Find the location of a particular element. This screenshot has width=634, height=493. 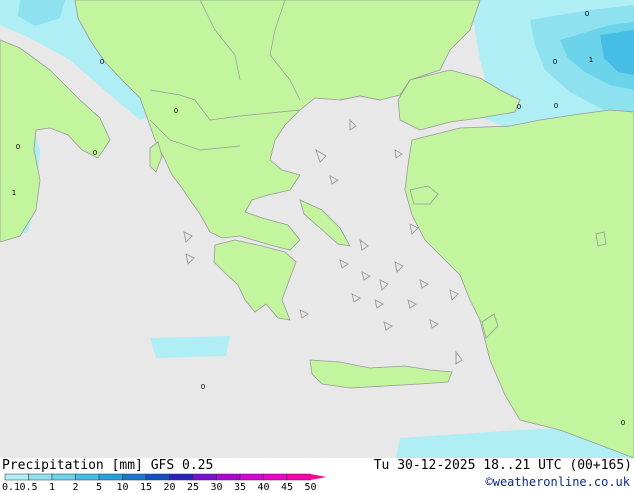

legend-tick-label: 15 is located at coordinates (146, 487).